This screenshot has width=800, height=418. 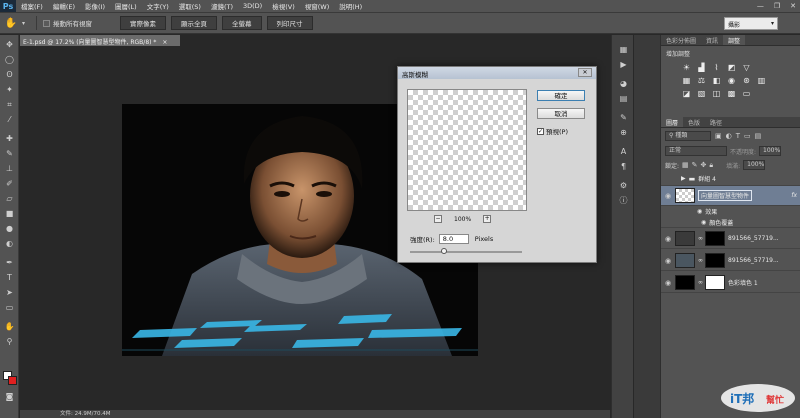 I want to click on restore-icon: ❐, so click(x=777, y=6).